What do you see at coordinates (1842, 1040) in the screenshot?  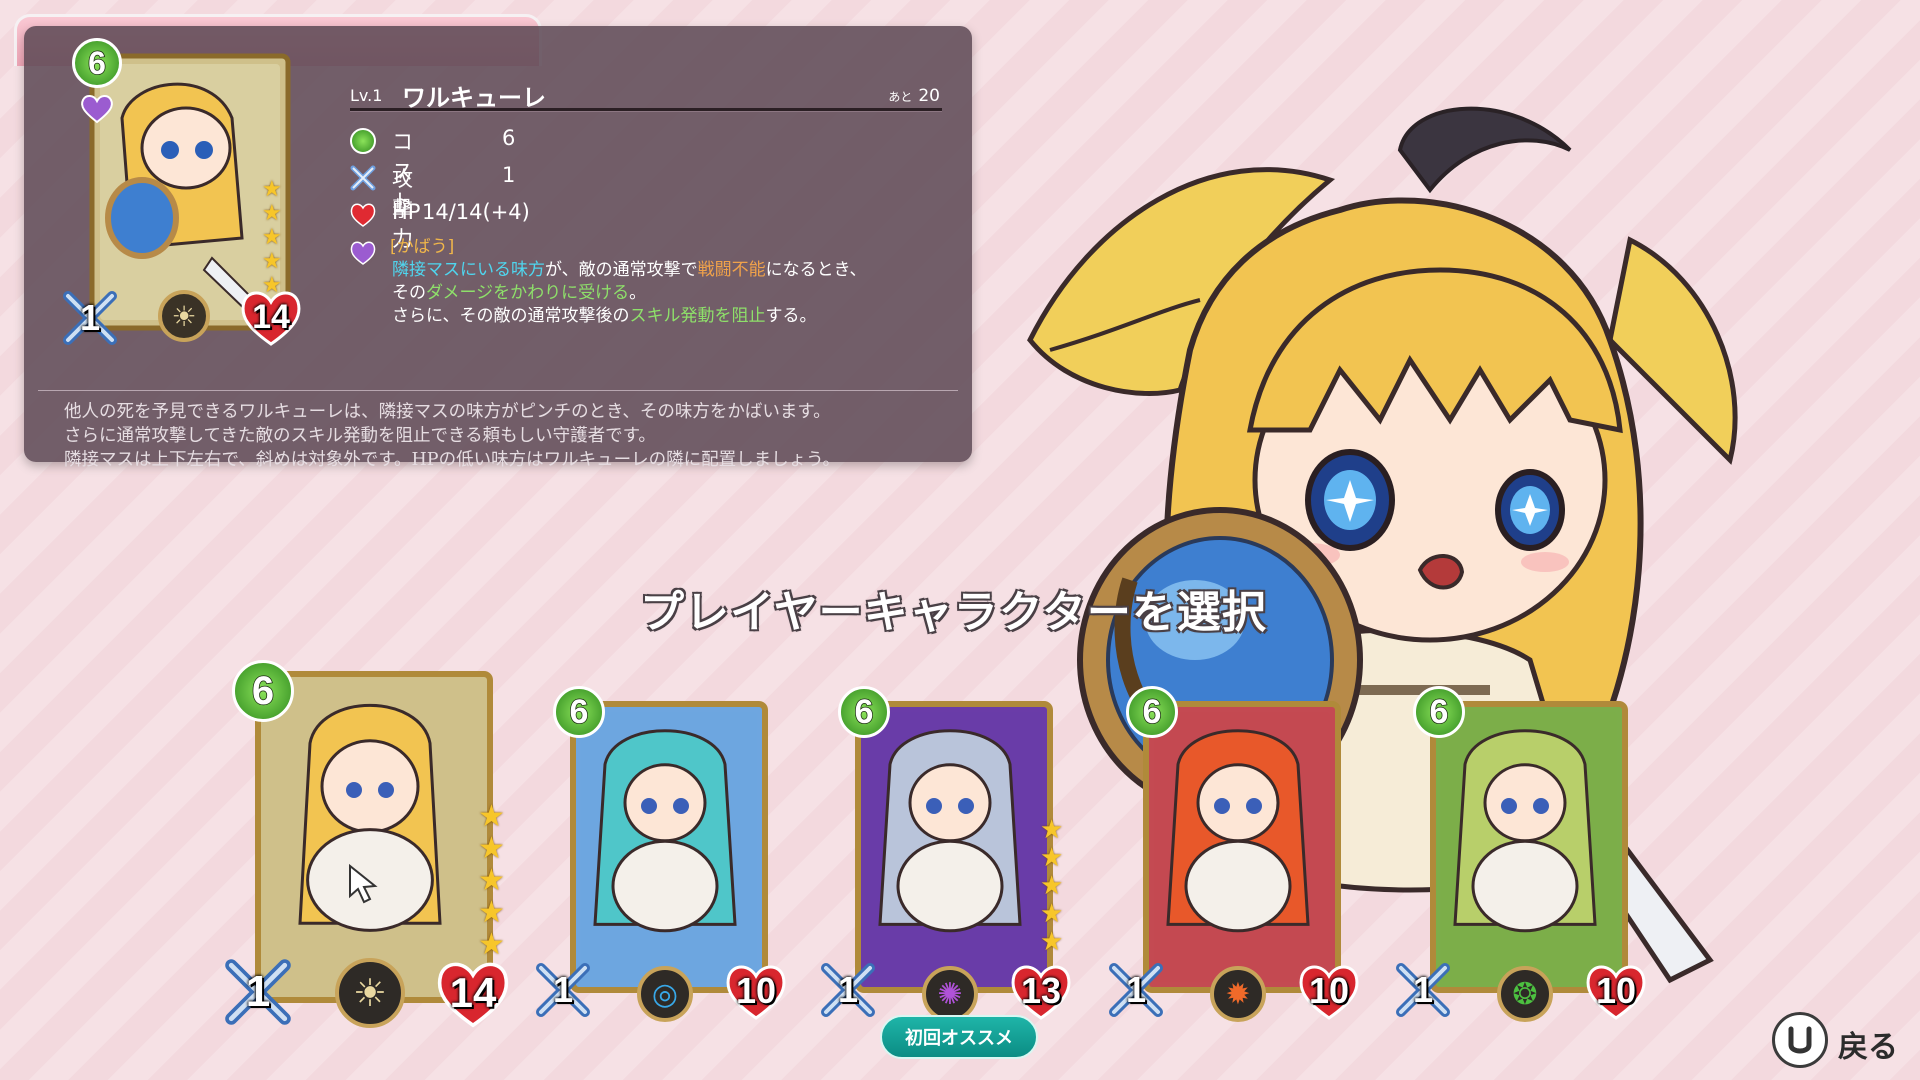 I see `back-button: 戻る` at bounding box center [1842, 1040].